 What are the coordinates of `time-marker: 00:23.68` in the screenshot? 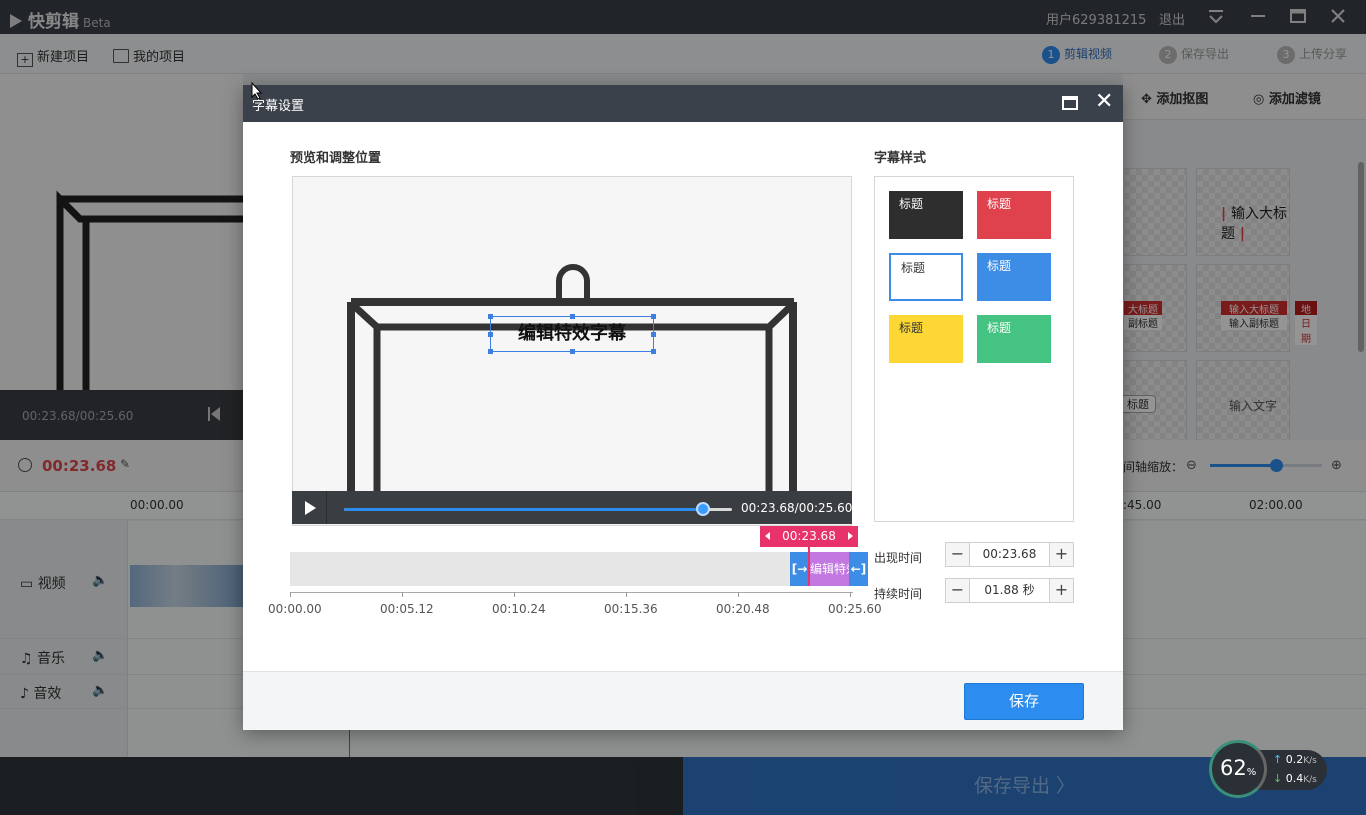 It's located at (809, 536).